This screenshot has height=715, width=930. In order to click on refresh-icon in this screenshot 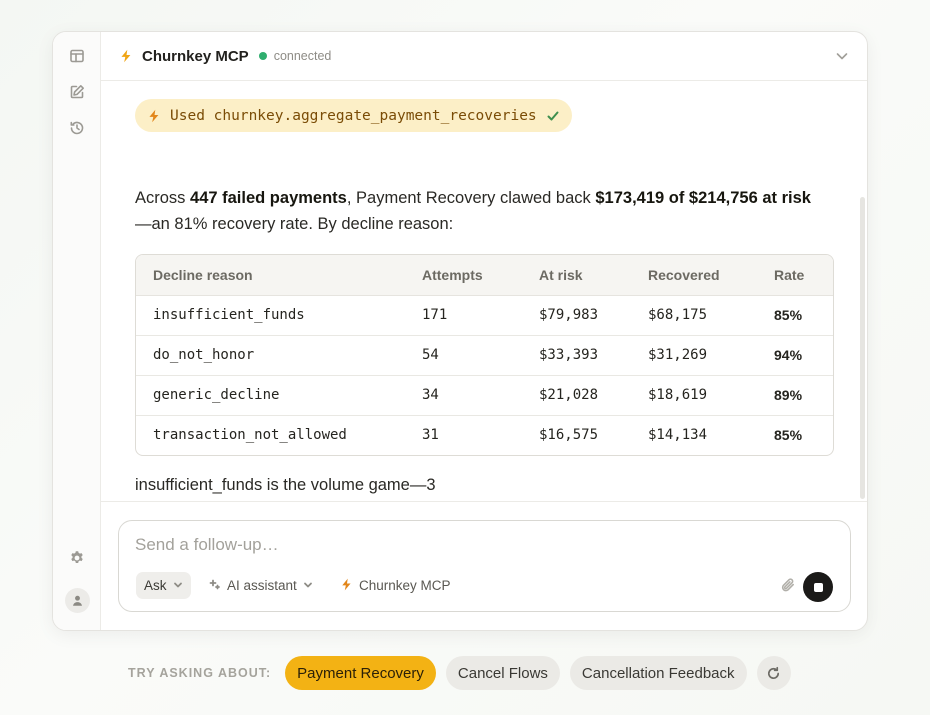, I will do `click(774, 672)`.